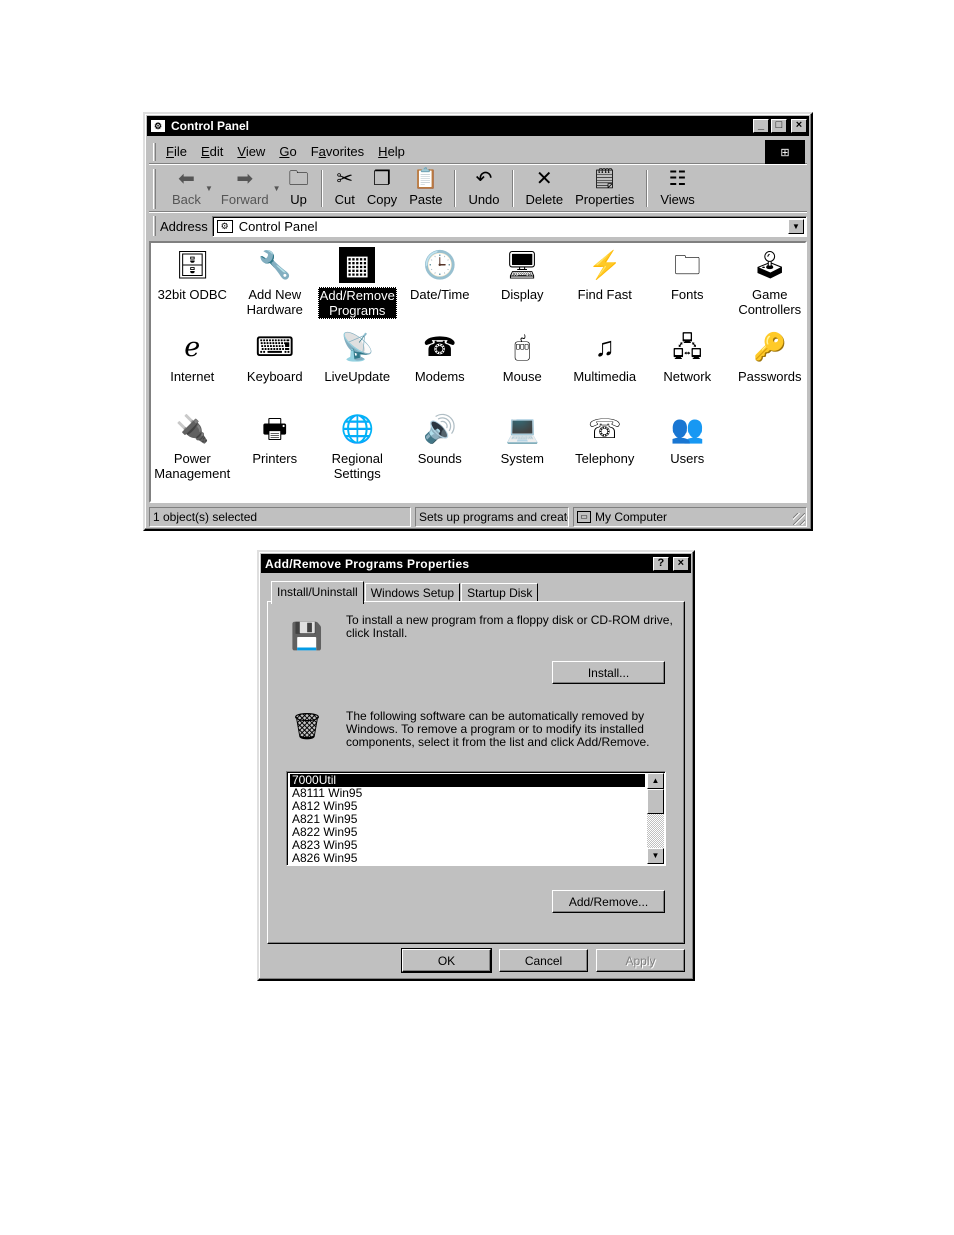  Describe the element at coordinates (275, 429) in the screenshot. I see `printers-folder-icon: 🖶` at that location.